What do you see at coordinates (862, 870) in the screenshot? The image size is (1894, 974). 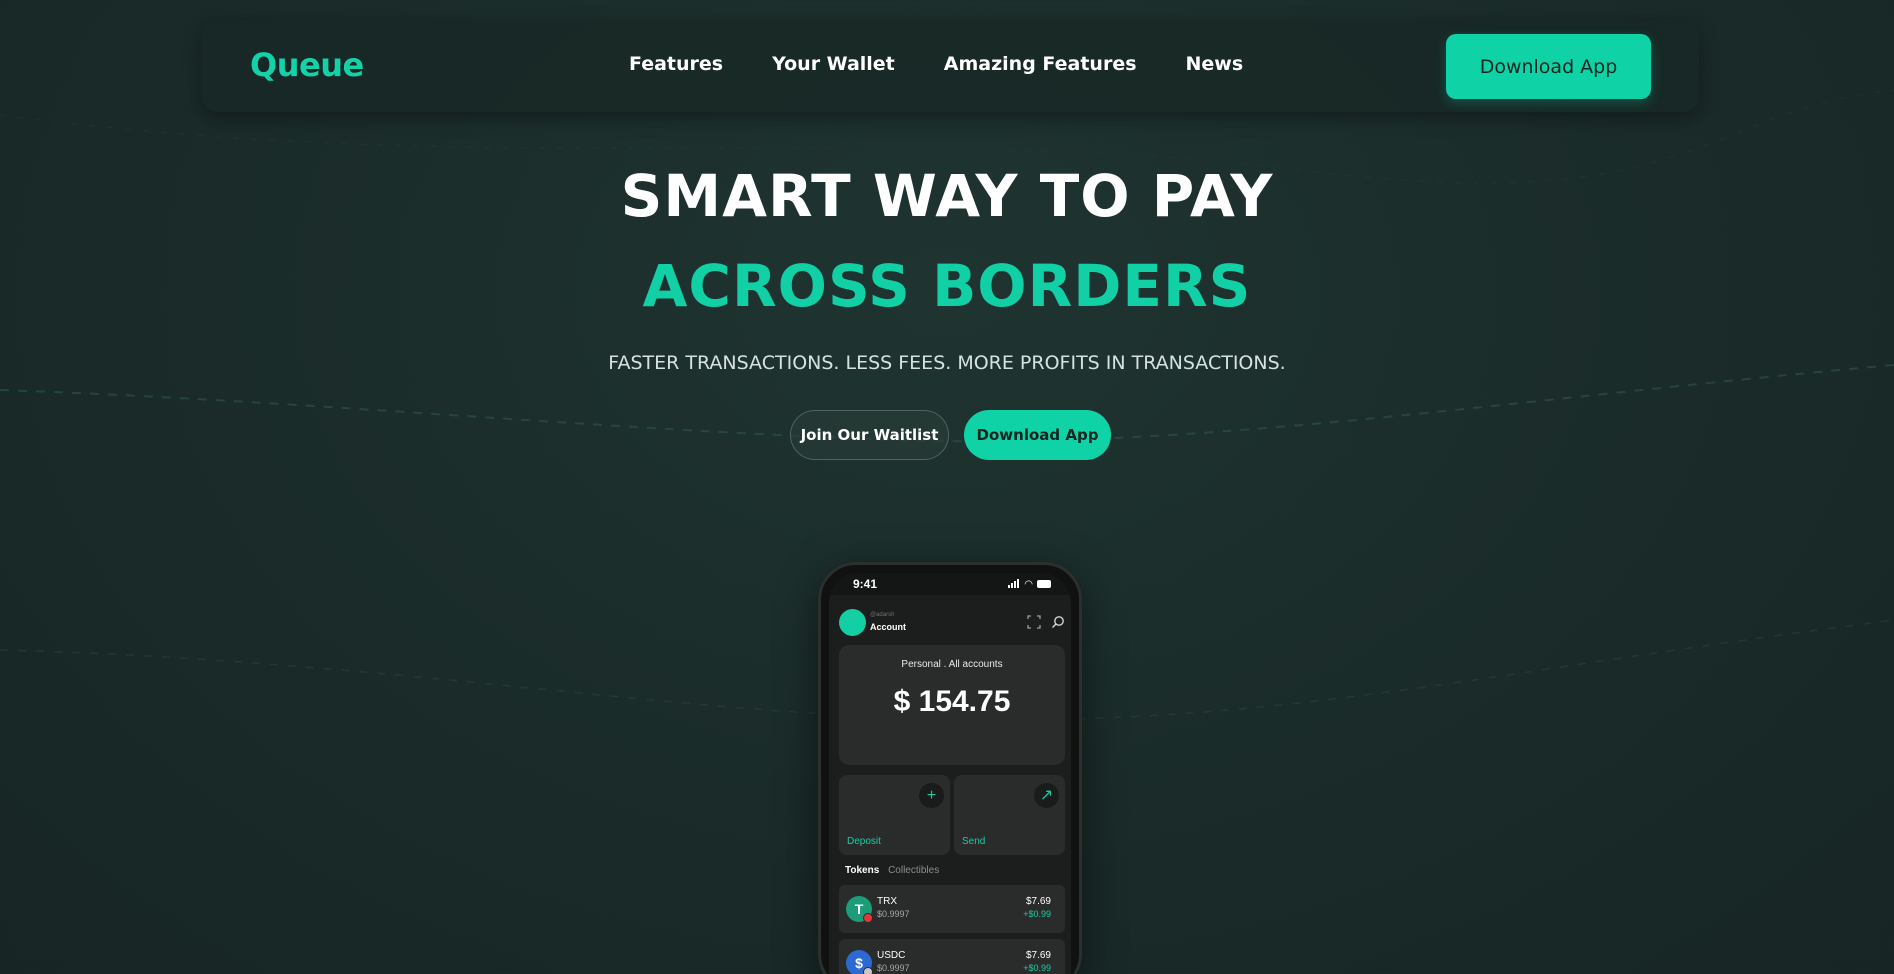 I see `tab-tokens: Tokens` at bounding box center [862, 870].